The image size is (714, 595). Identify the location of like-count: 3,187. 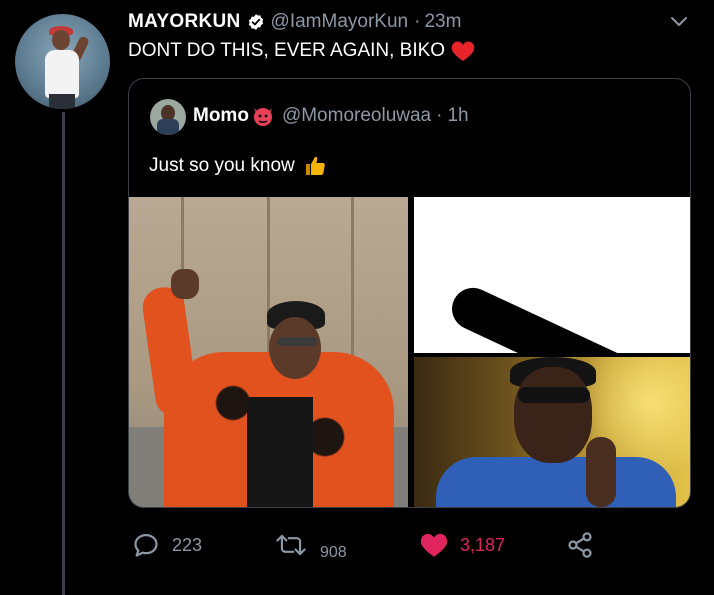
(483, 544).